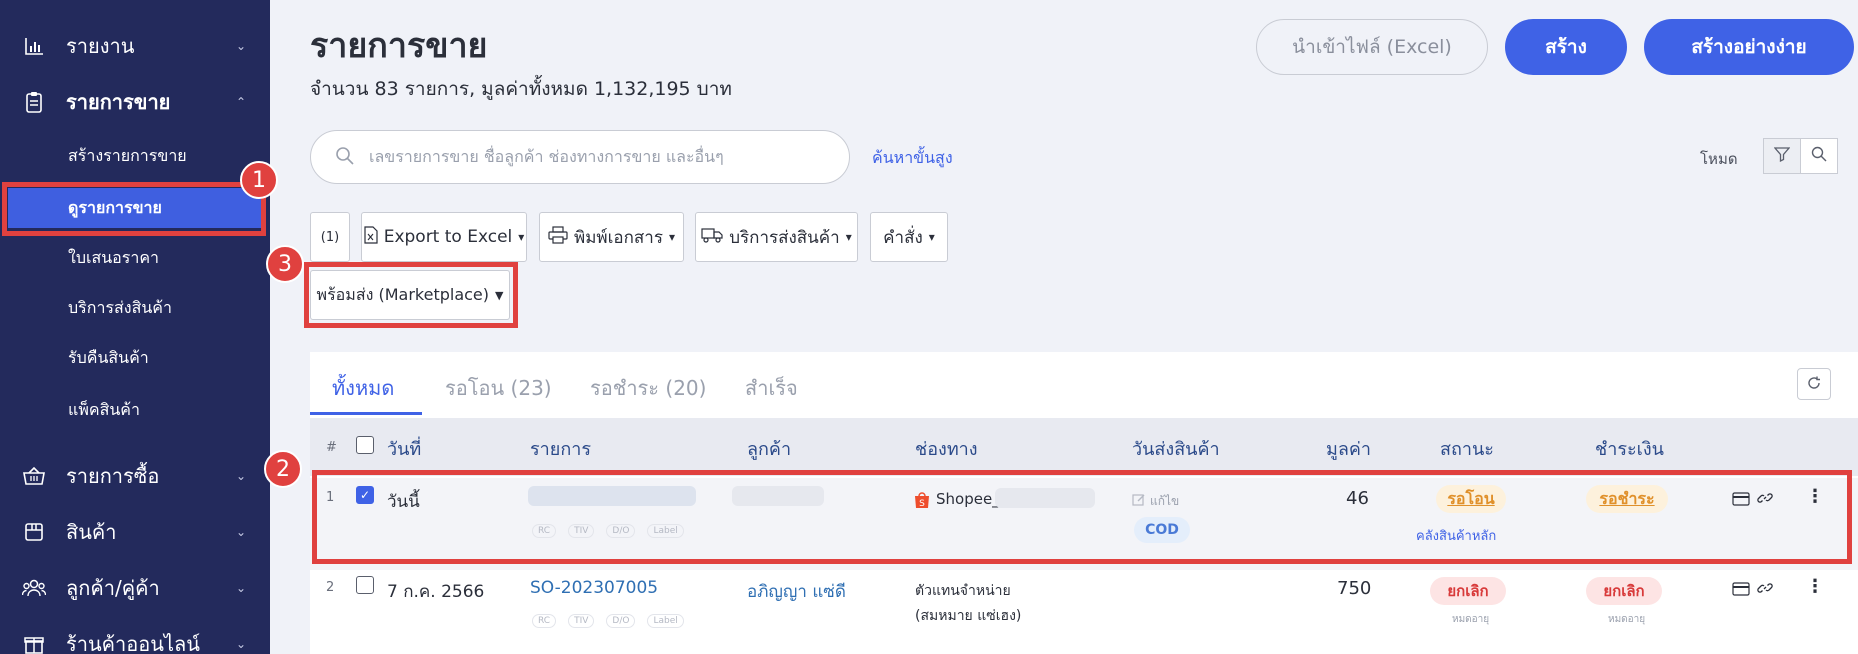 Image resolution: width=1858 pixels, height=654 pixels. I want to click on sidebar-subitem-label: สร้างรายการขาย, so click(127, 155).